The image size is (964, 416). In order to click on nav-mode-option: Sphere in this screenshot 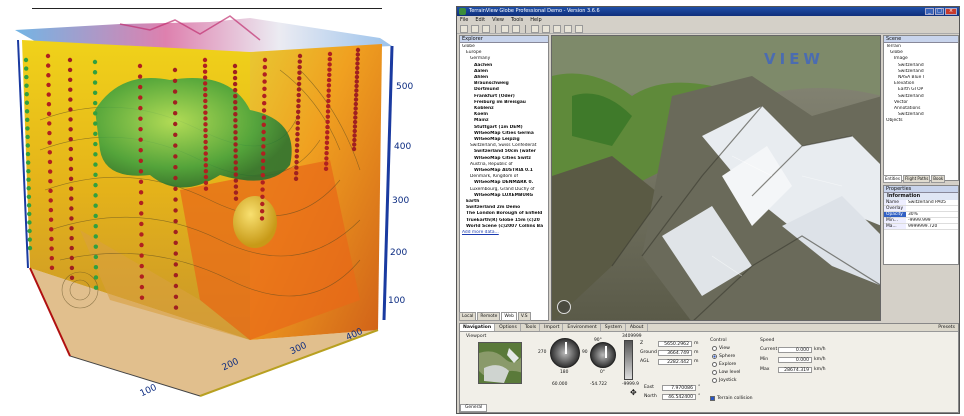, I will do `click(723, 356)`.